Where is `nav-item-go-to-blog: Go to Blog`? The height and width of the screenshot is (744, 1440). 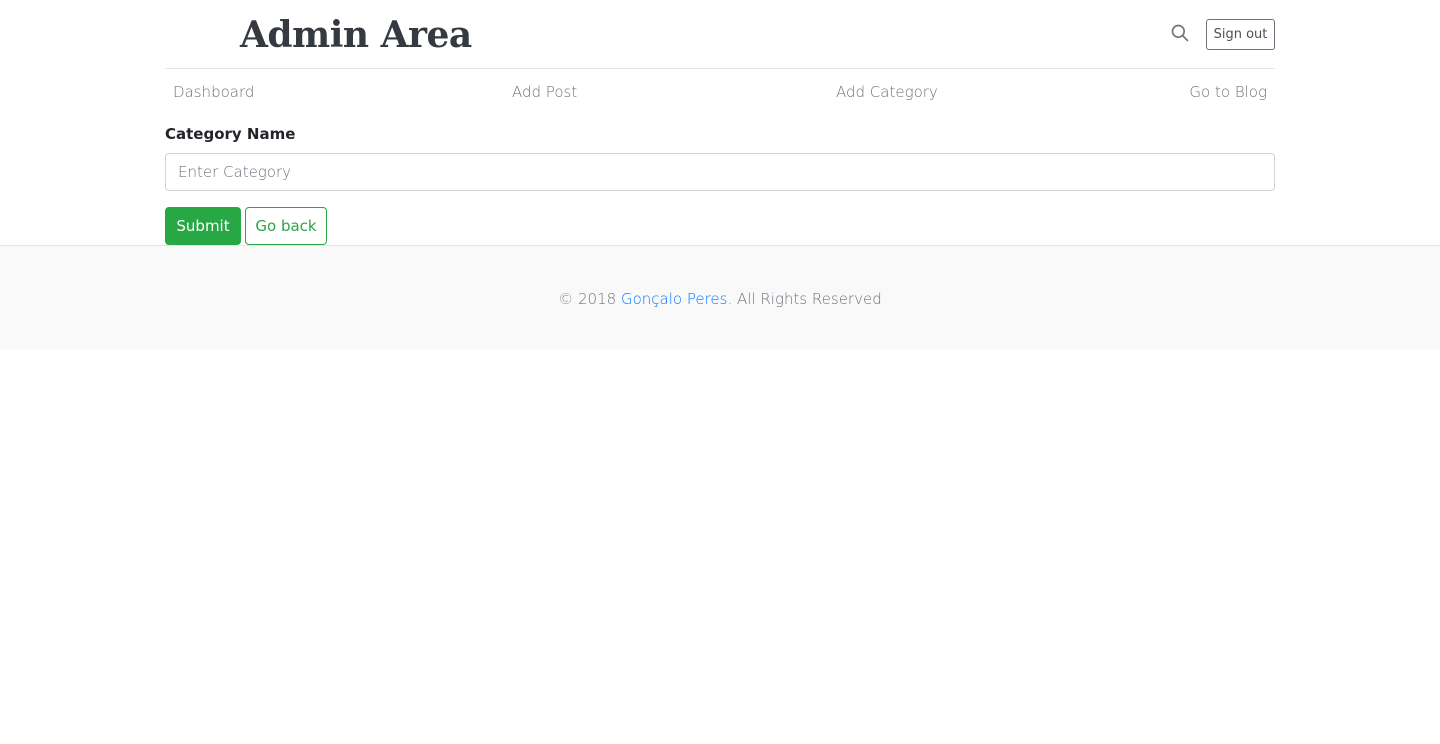
nav-item-go-to-blog: Go to Blog is located at coordinates (1228, 92).